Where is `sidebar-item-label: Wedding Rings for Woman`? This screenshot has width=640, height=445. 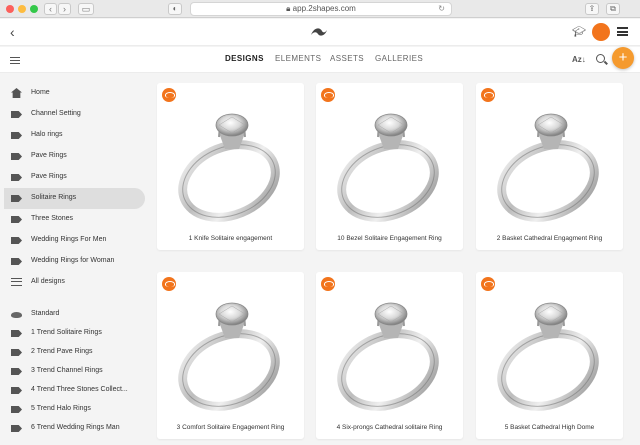
sidebar-item-label: Wedding Rings for Woman is located at coordinates (73, 260).